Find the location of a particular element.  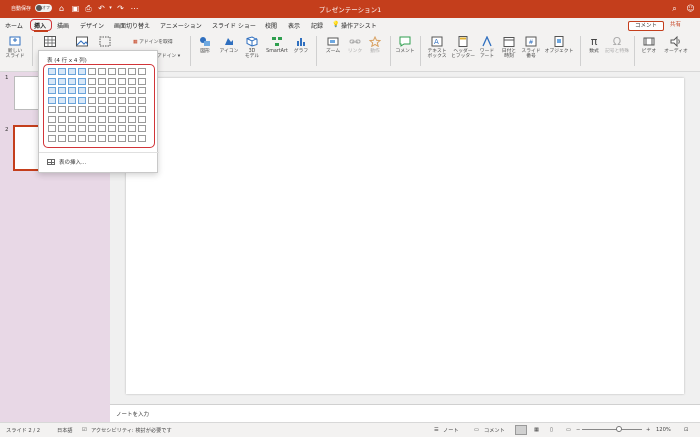

zoom-level: 120% is located at coordinates (663, 430).